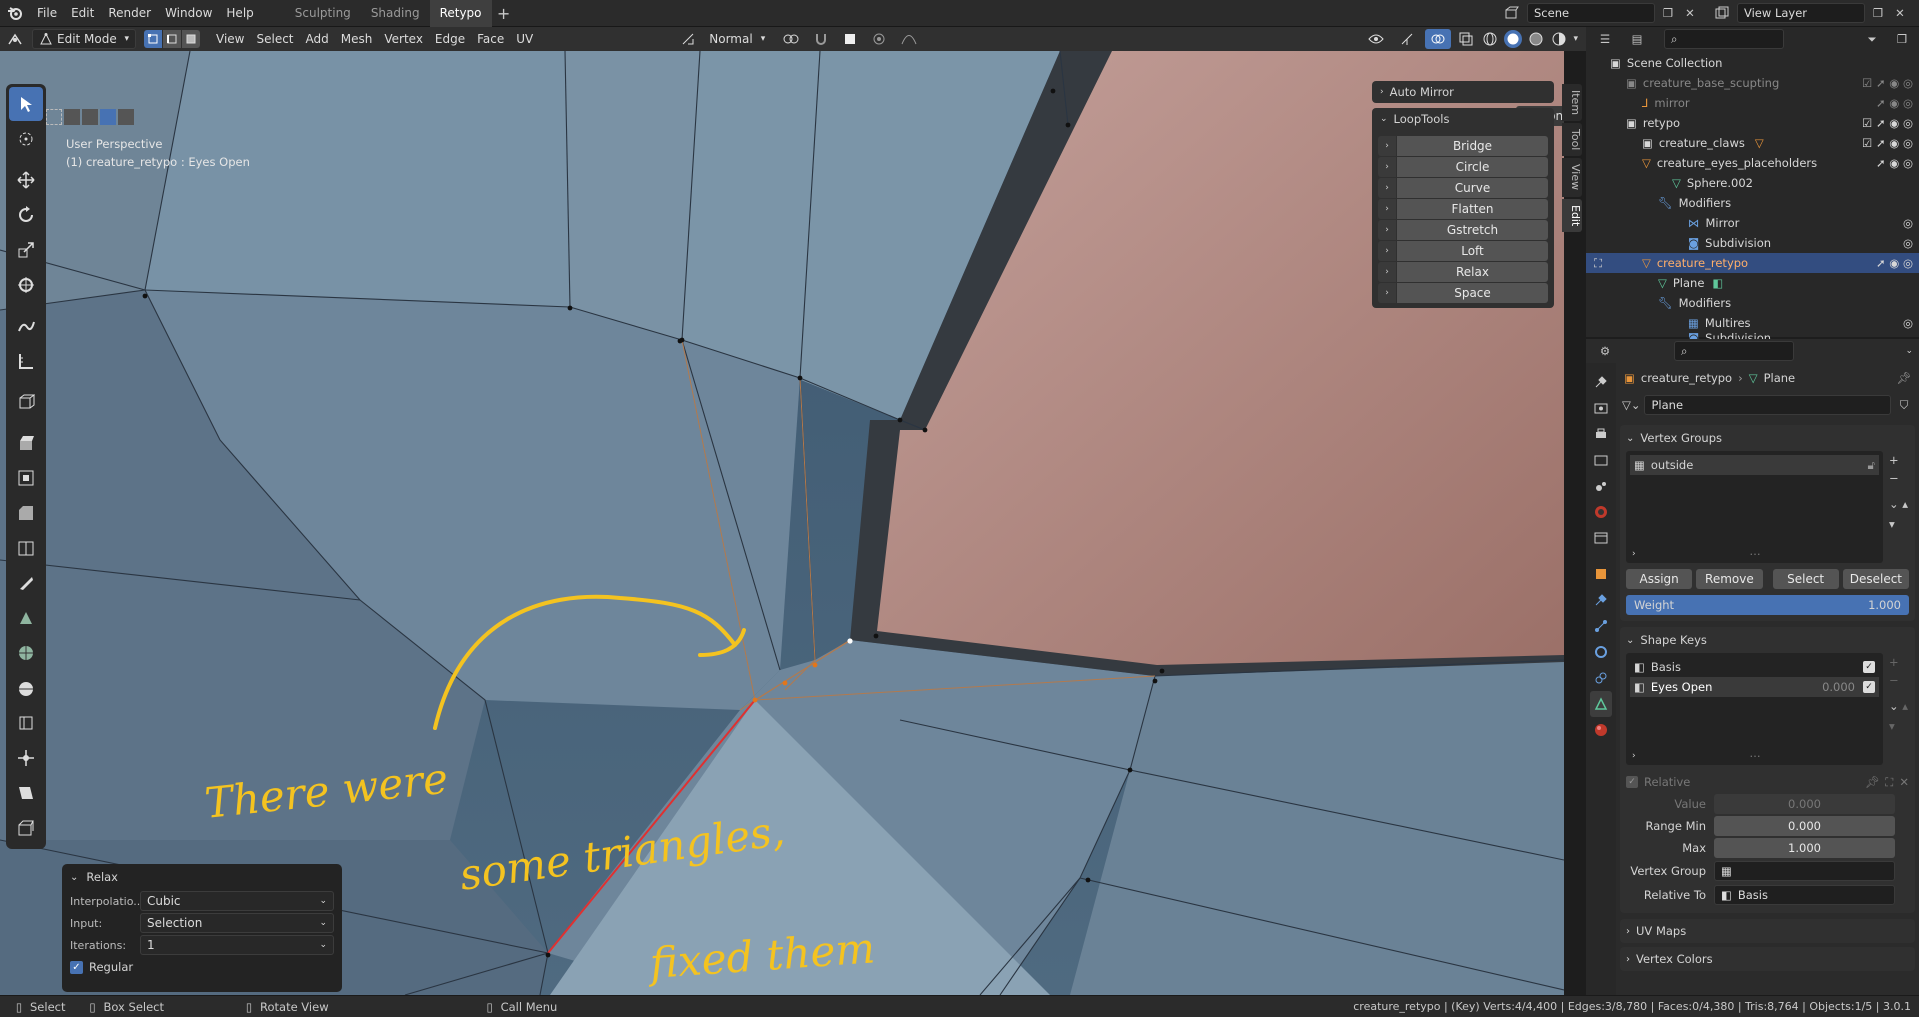  What do you see at coordinates (1804, 804) in the screenshot?
I see `value-field: 0.000` at bounding box center [1804, 804].